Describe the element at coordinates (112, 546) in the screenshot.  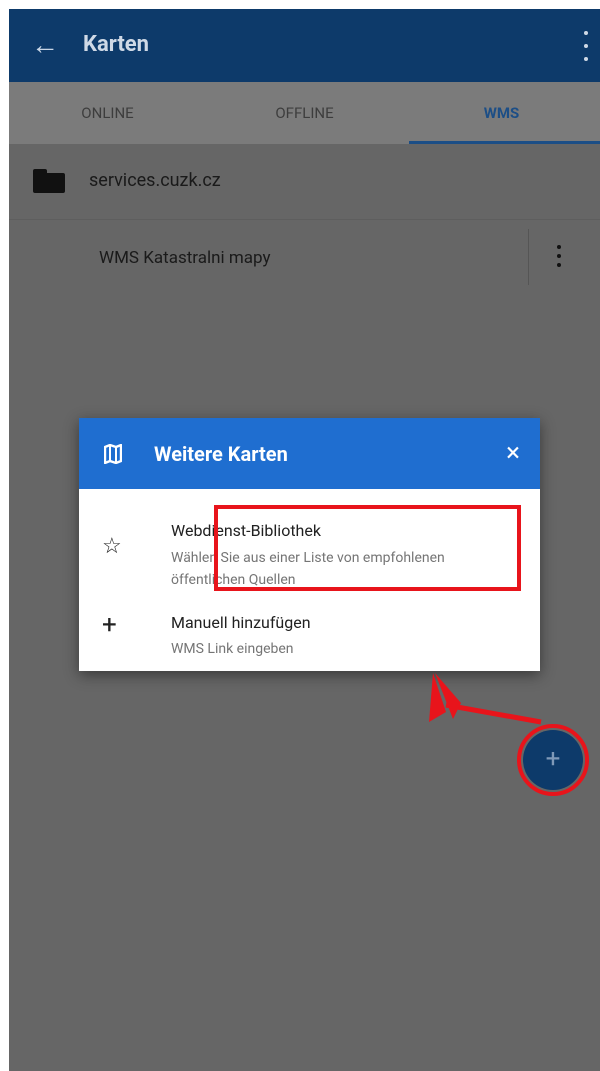
I see `star-icon: ☆` at that location.